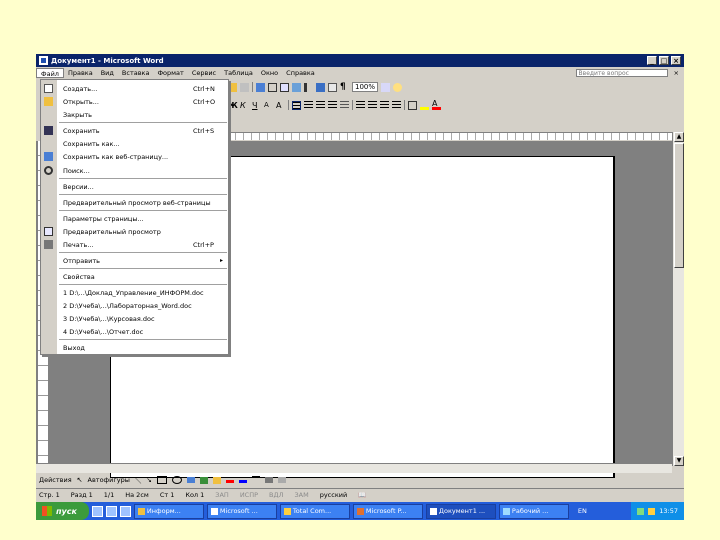 The width and height of the screenshot is (720, 540). I want to click on start-button: пуск, so click(62, 511).